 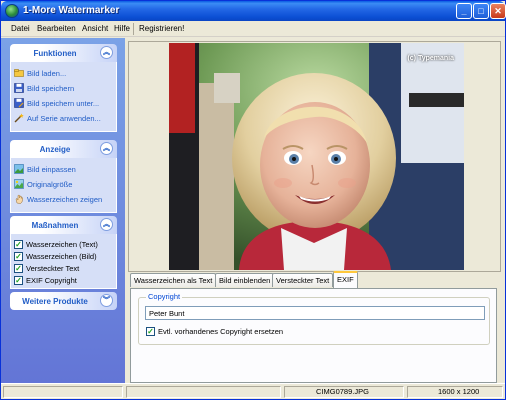 What do you see at coordinates (55, 225) in the screenshot?
I see `panel-massnahmen-title: Maßnahmen` at bounding box center [55, 225].